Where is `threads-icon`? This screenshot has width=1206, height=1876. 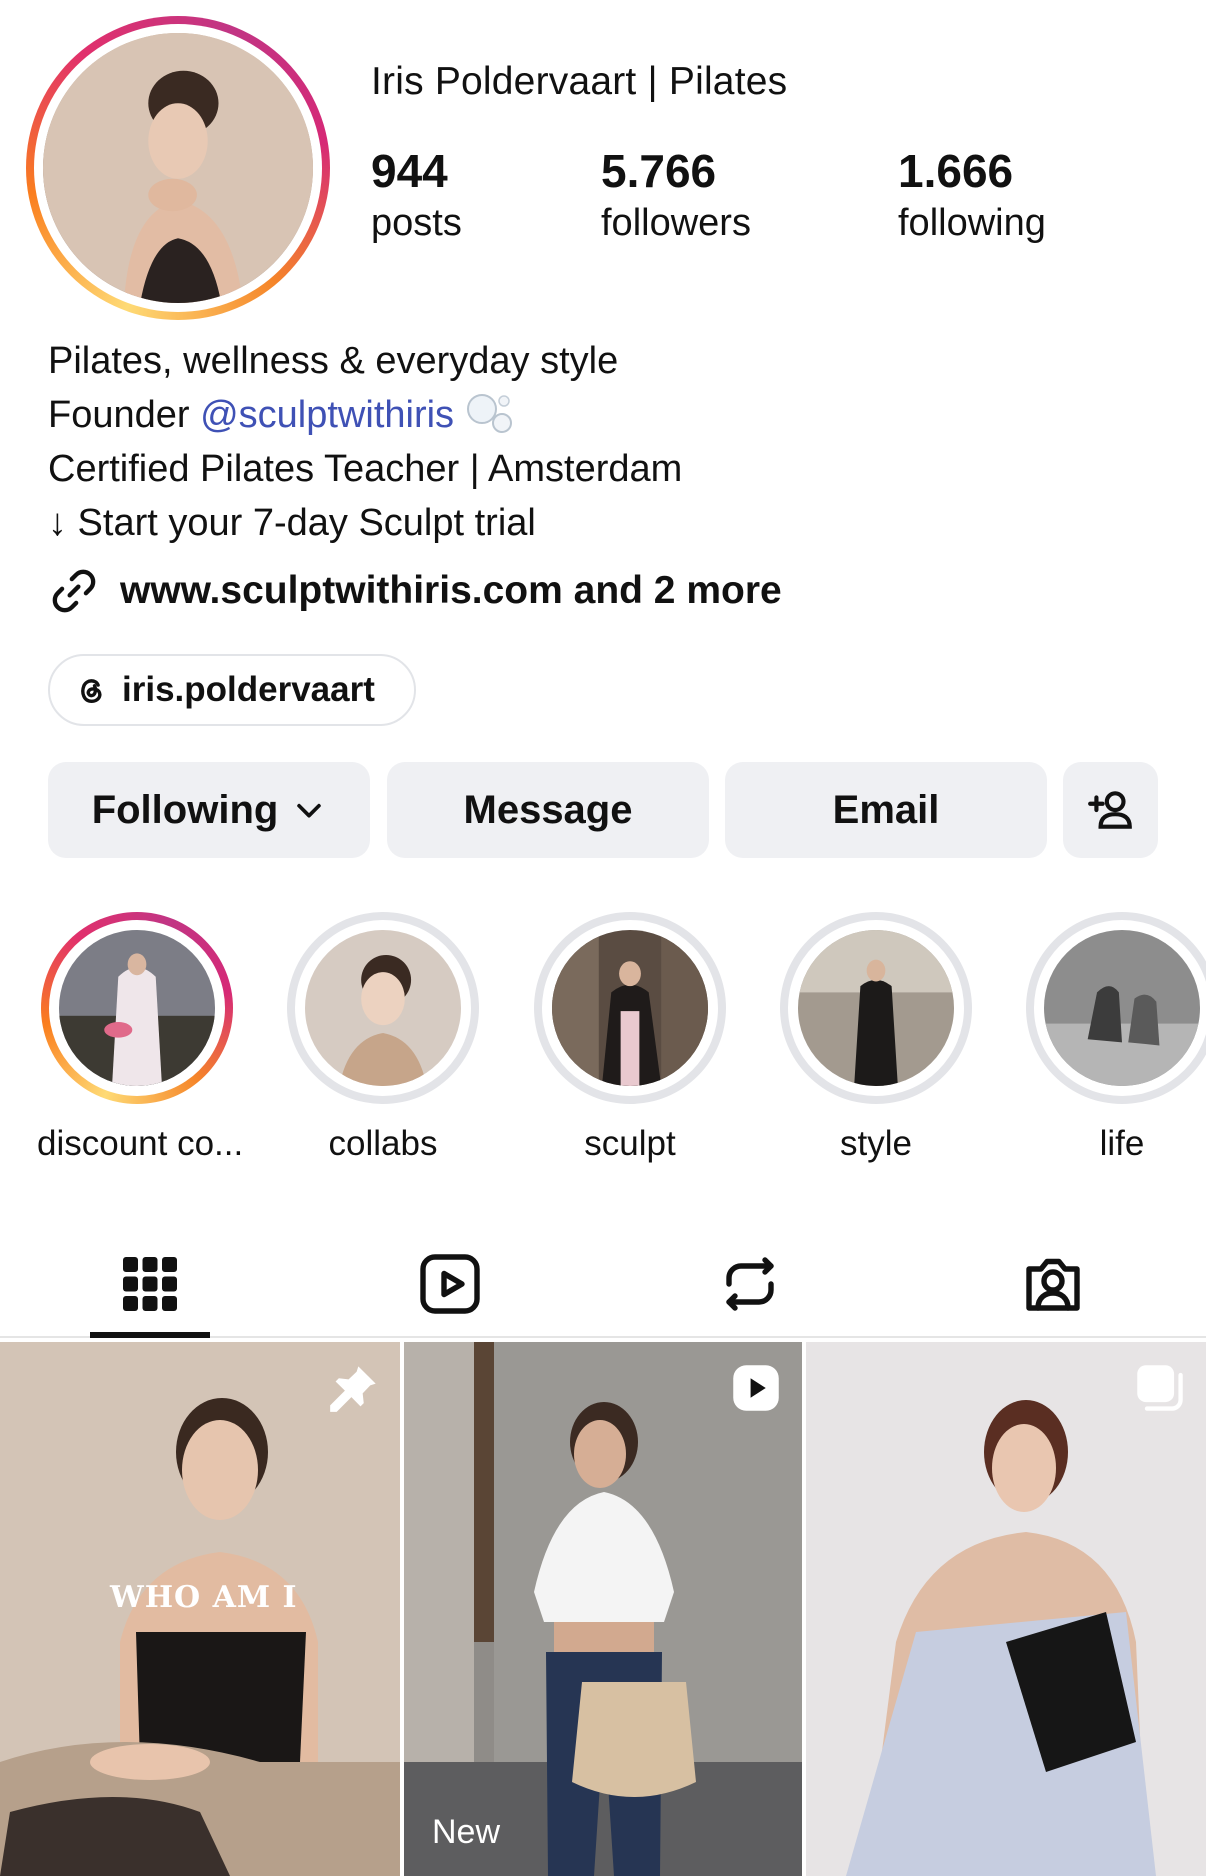
threads-icon is located at coordinates (91, 691).